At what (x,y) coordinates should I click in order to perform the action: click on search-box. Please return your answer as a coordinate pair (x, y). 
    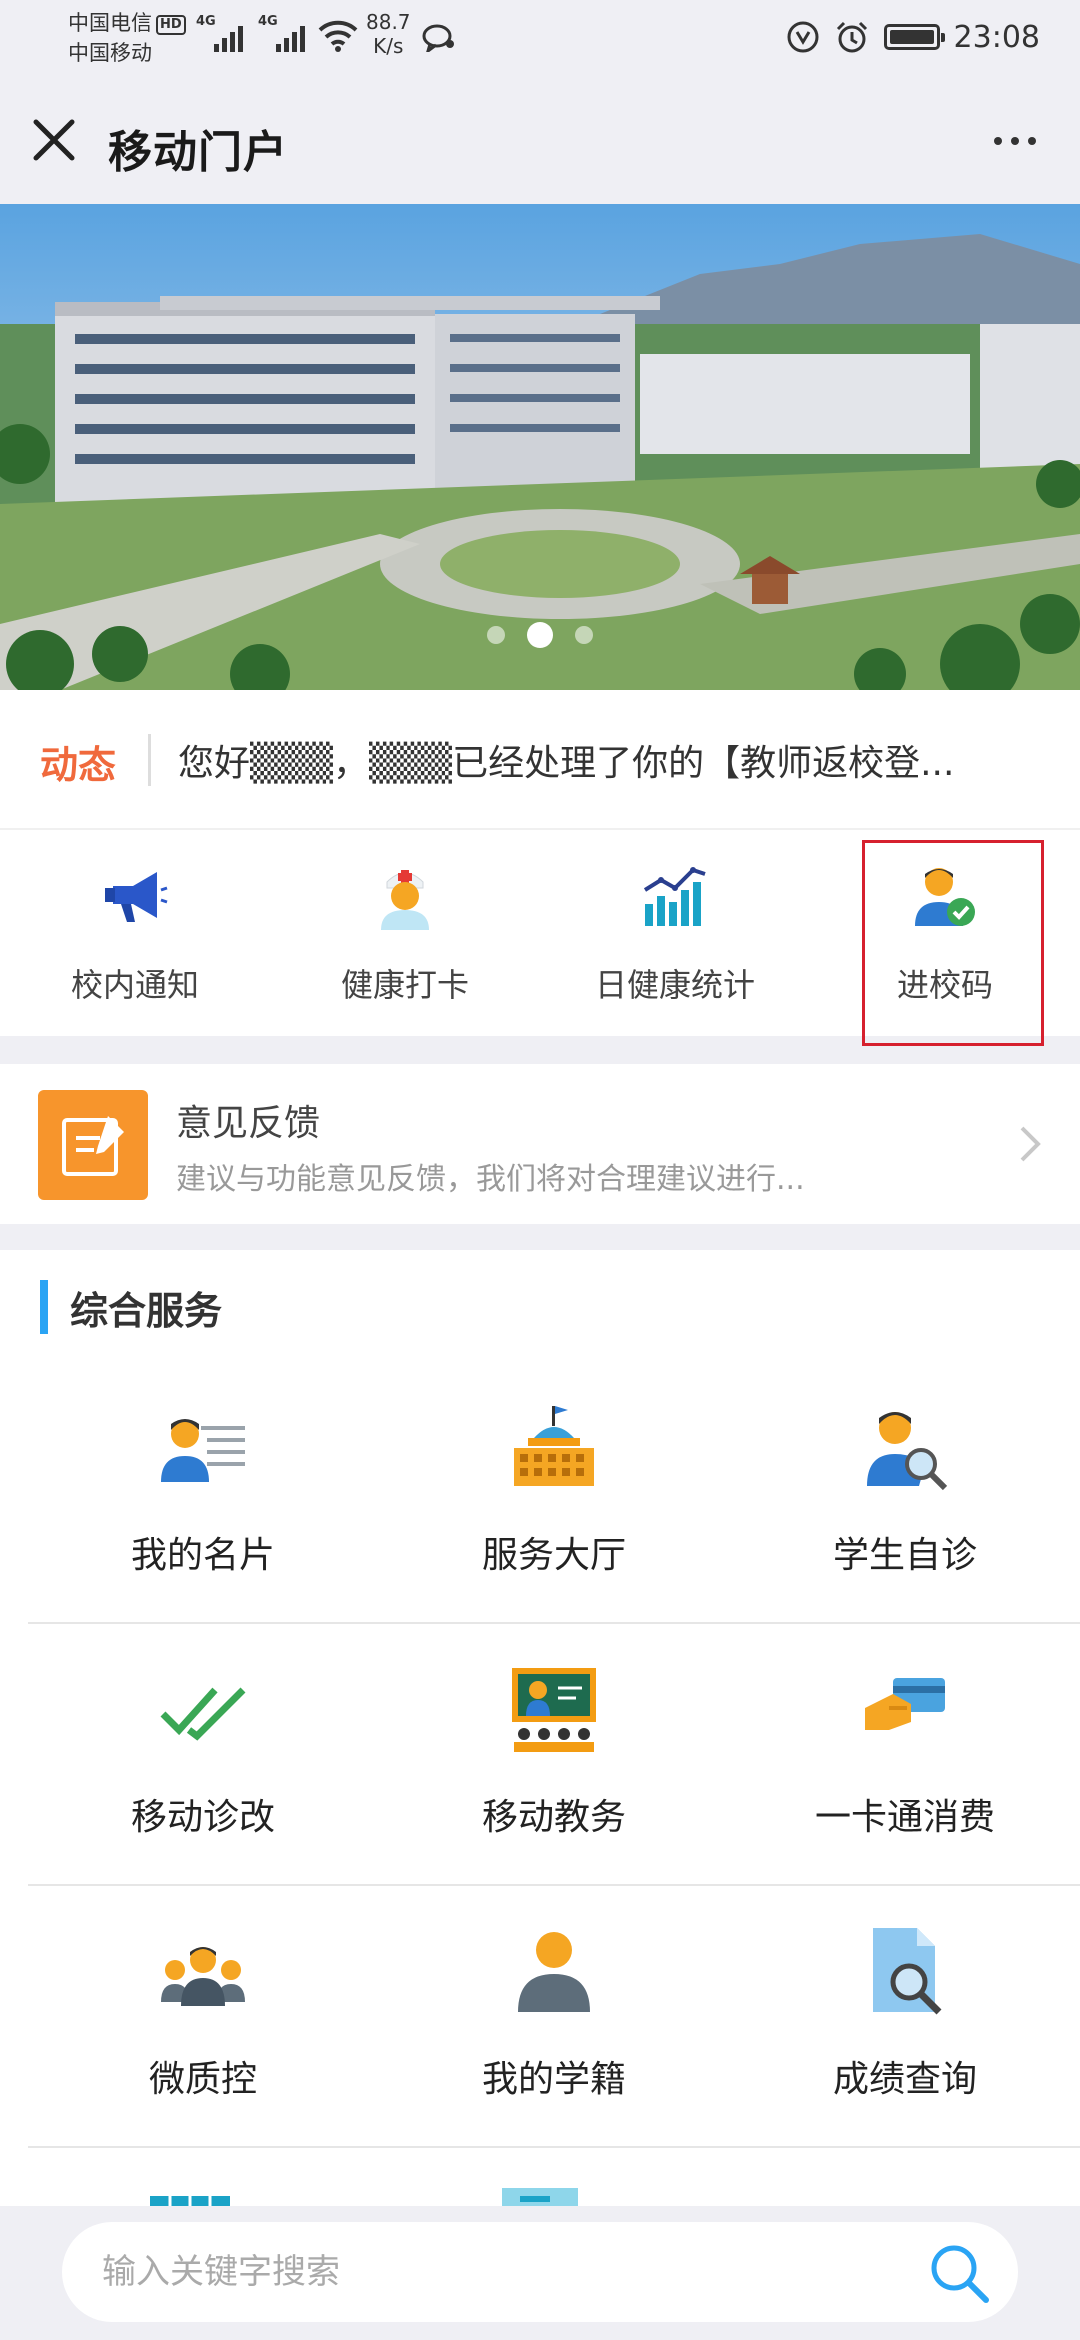
    Looking at the image, I should click on (540, 2272).